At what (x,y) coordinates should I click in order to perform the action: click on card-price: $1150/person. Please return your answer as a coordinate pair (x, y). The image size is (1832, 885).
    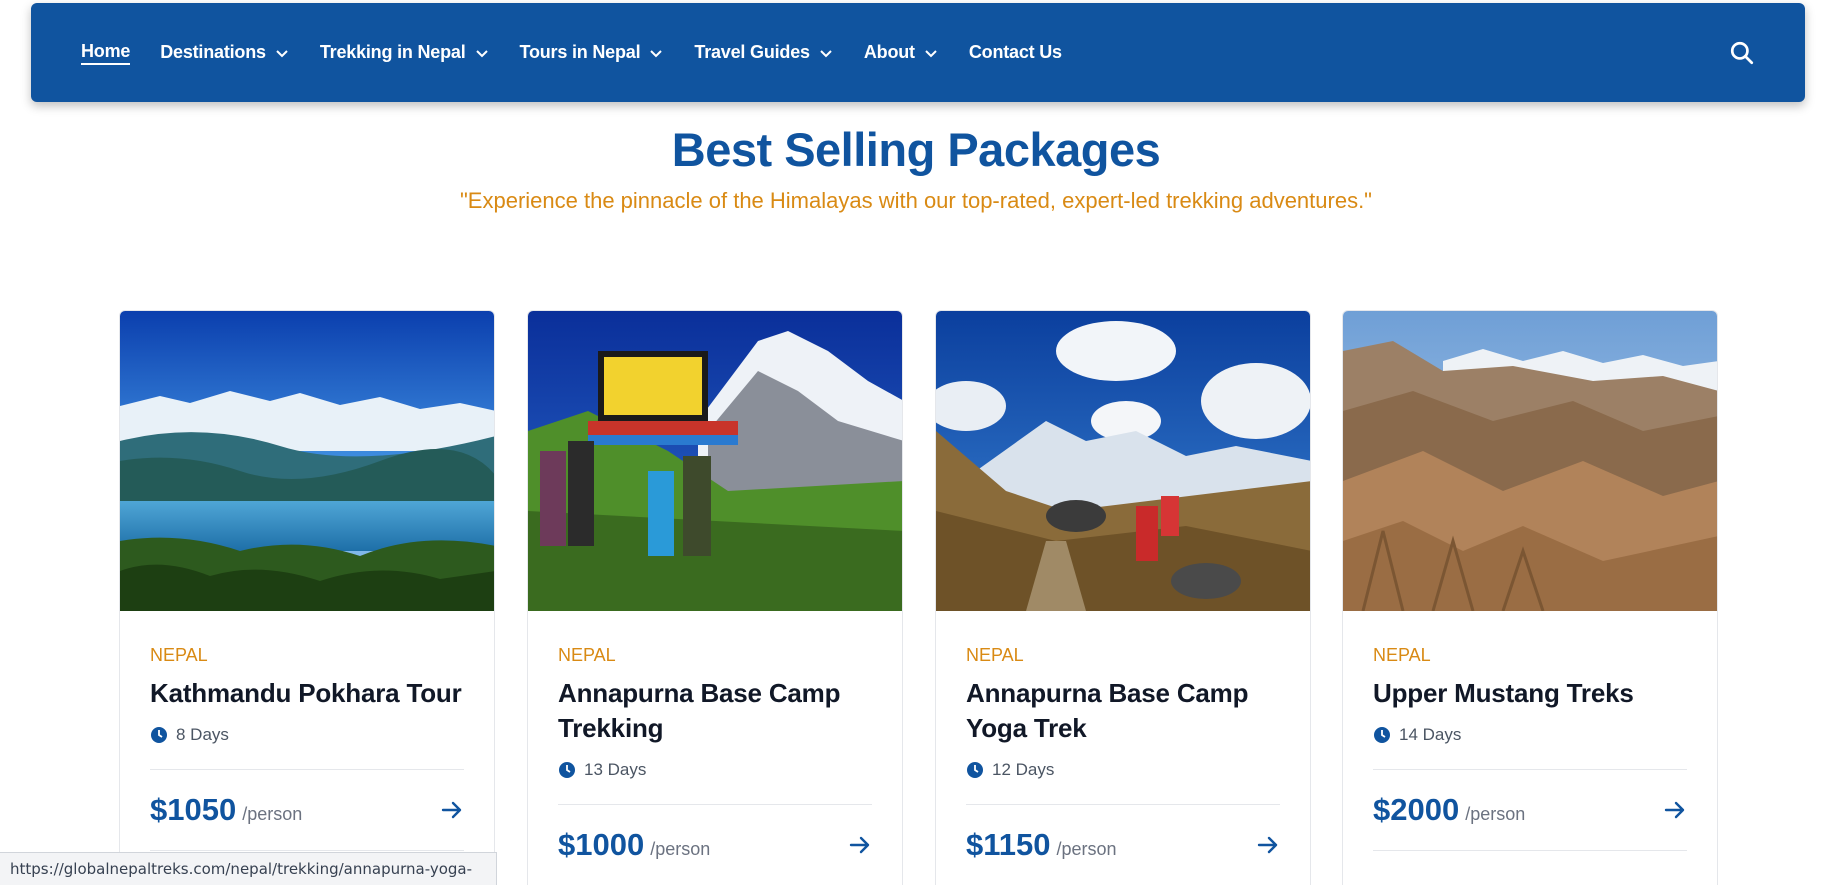
    Looking at the image, I should click on (1041, 845).